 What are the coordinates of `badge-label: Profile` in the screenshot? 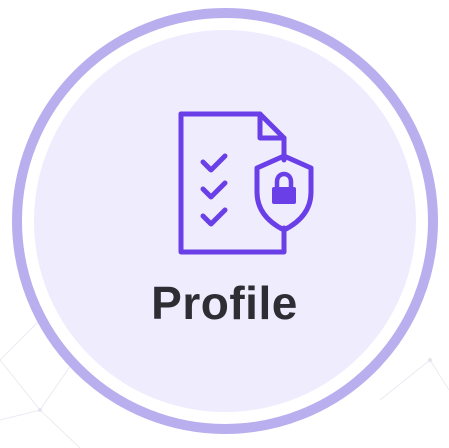 It's located at (224, 303).